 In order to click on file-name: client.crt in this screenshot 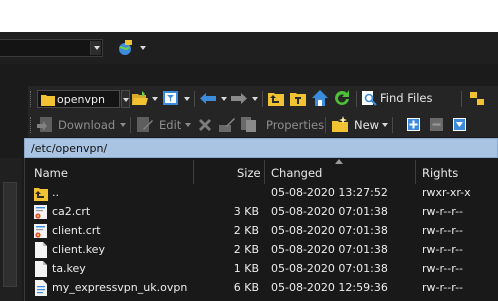, I will do `click(76, 230)`.